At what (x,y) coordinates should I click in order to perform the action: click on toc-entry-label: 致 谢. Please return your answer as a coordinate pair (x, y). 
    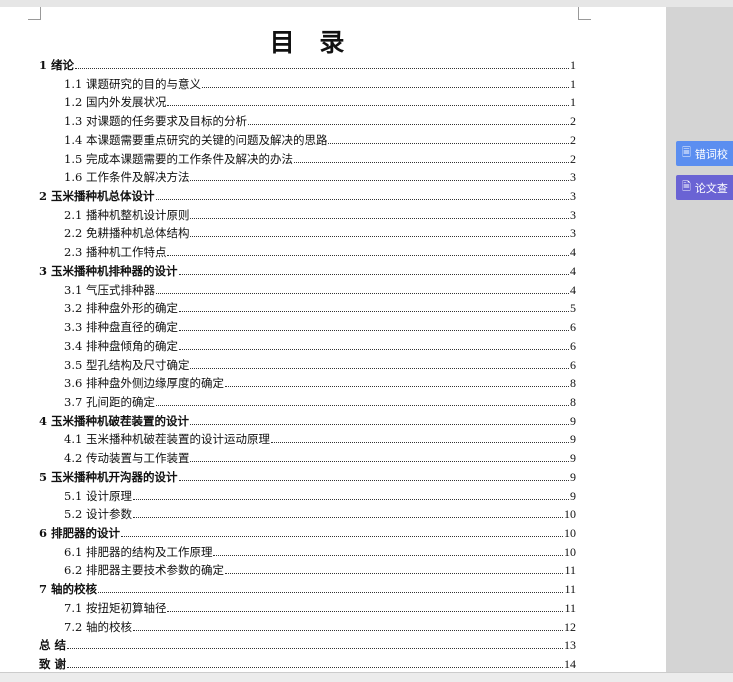
    Looking at the image, I should click on (53, 664).